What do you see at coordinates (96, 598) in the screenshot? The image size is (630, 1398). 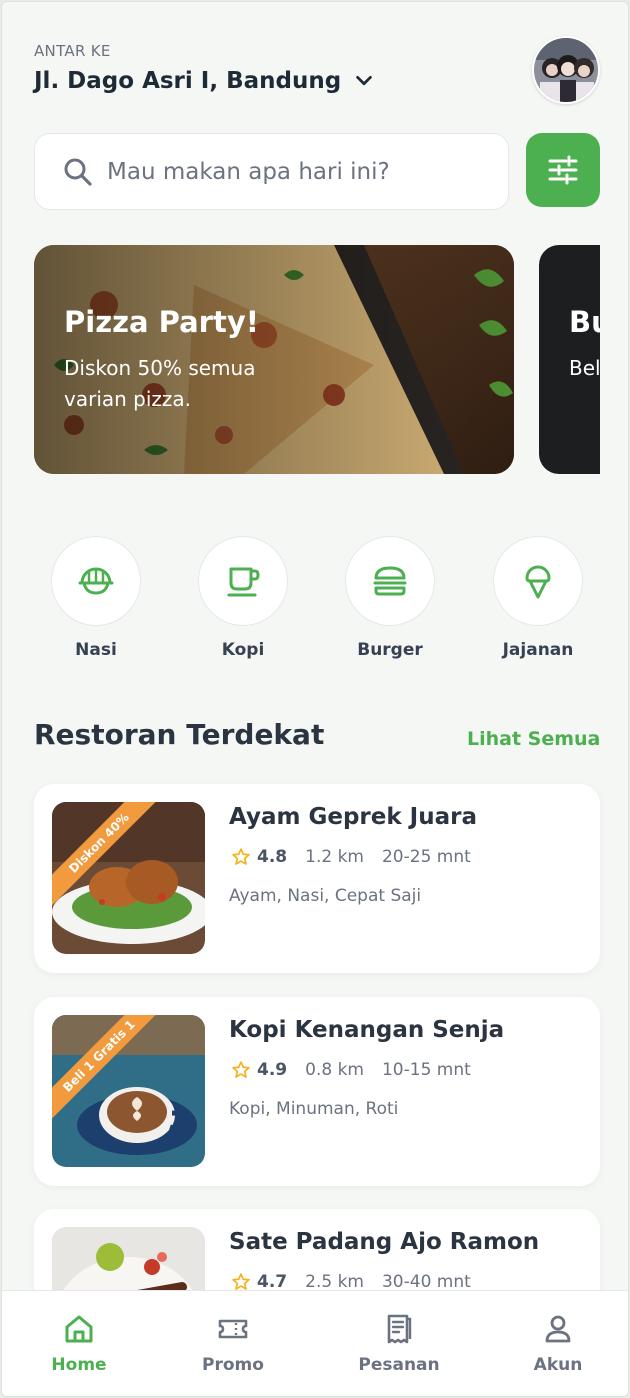 I see `category-nasi: Nasi` at bounding box center [96, 598].